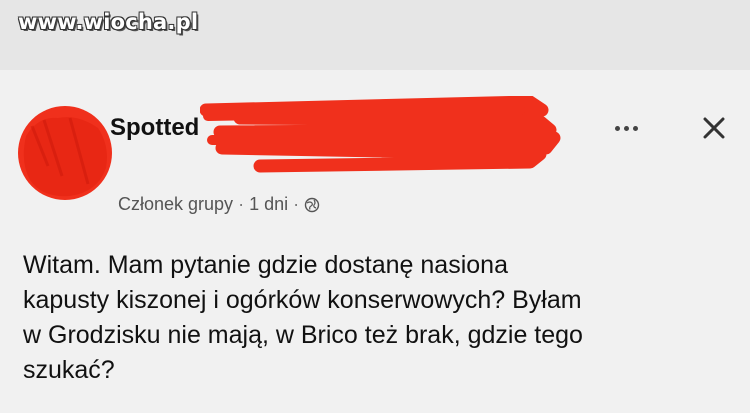 Image resolution: width=750 pixels, height=413 pixels. I want to click on redaction-scribble, so click(380, 134).